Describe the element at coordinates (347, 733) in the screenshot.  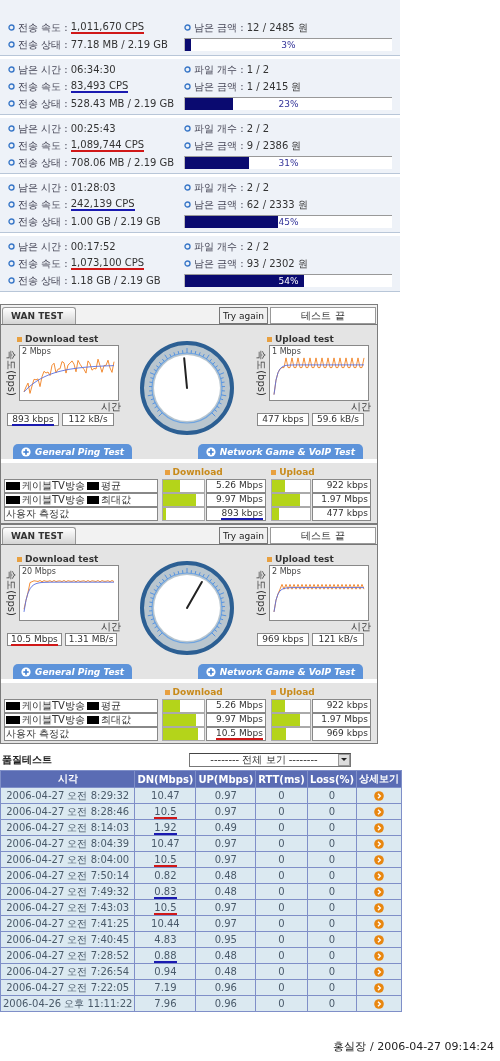
I see `value-text: 969 kbps` at that location.